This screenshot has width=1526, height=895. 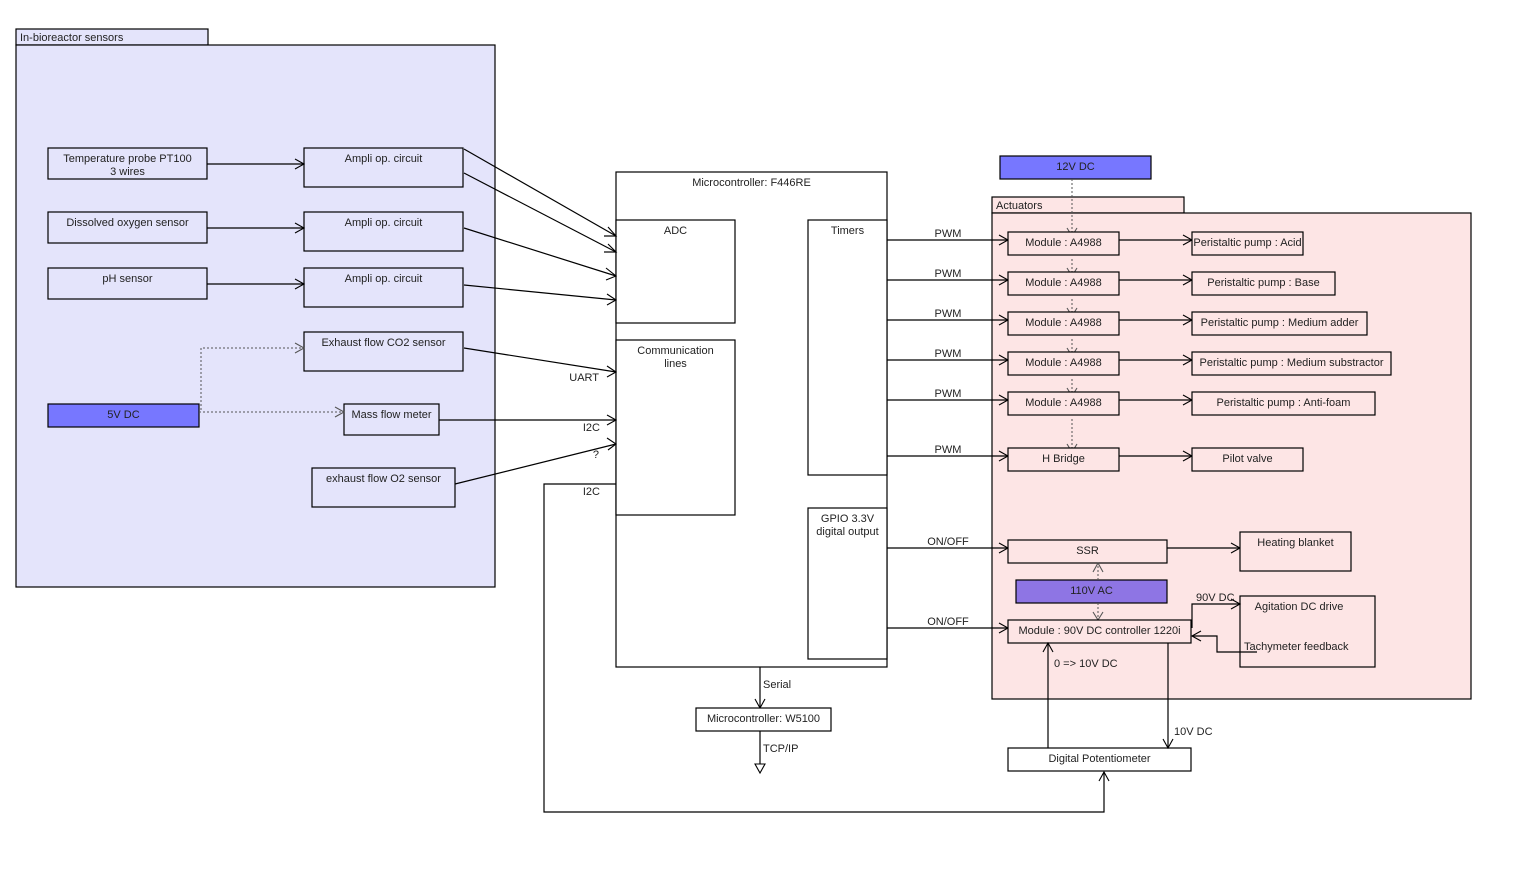 I want to click on package-label: In-bioreactor sensors, so click(x=72, y=38).